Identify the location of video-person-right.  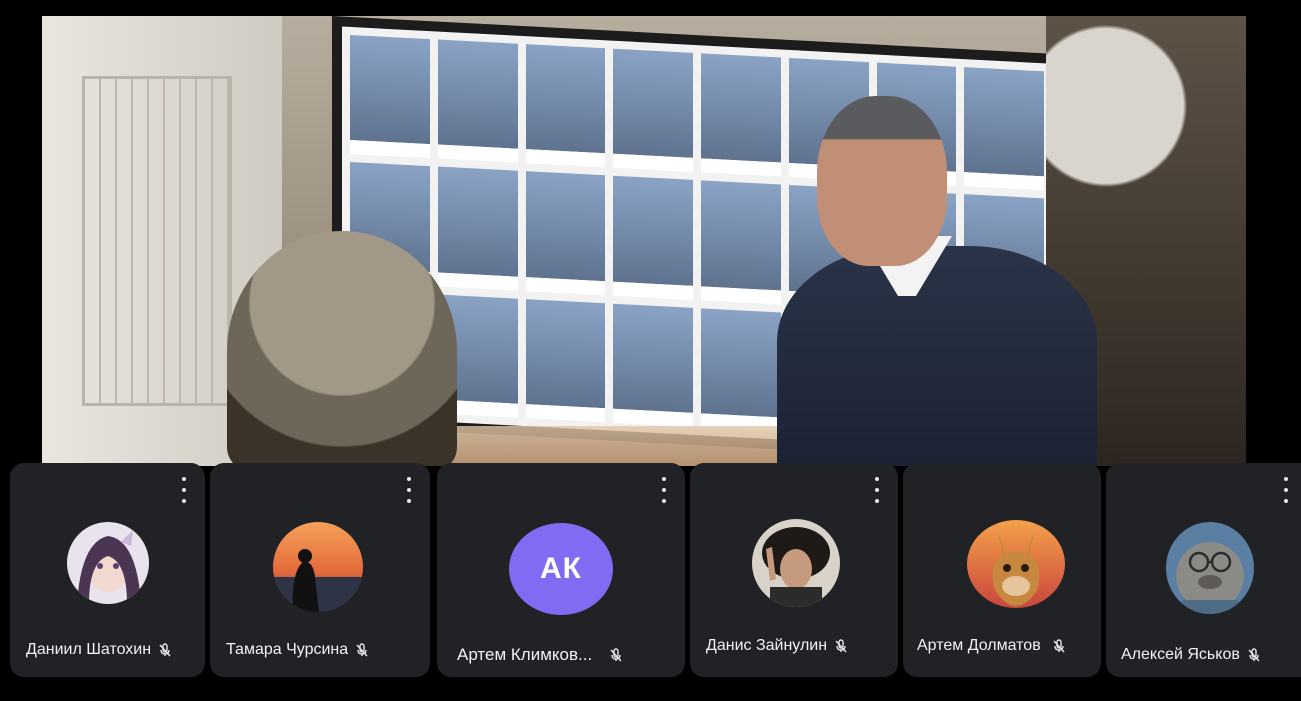
(937, 271).